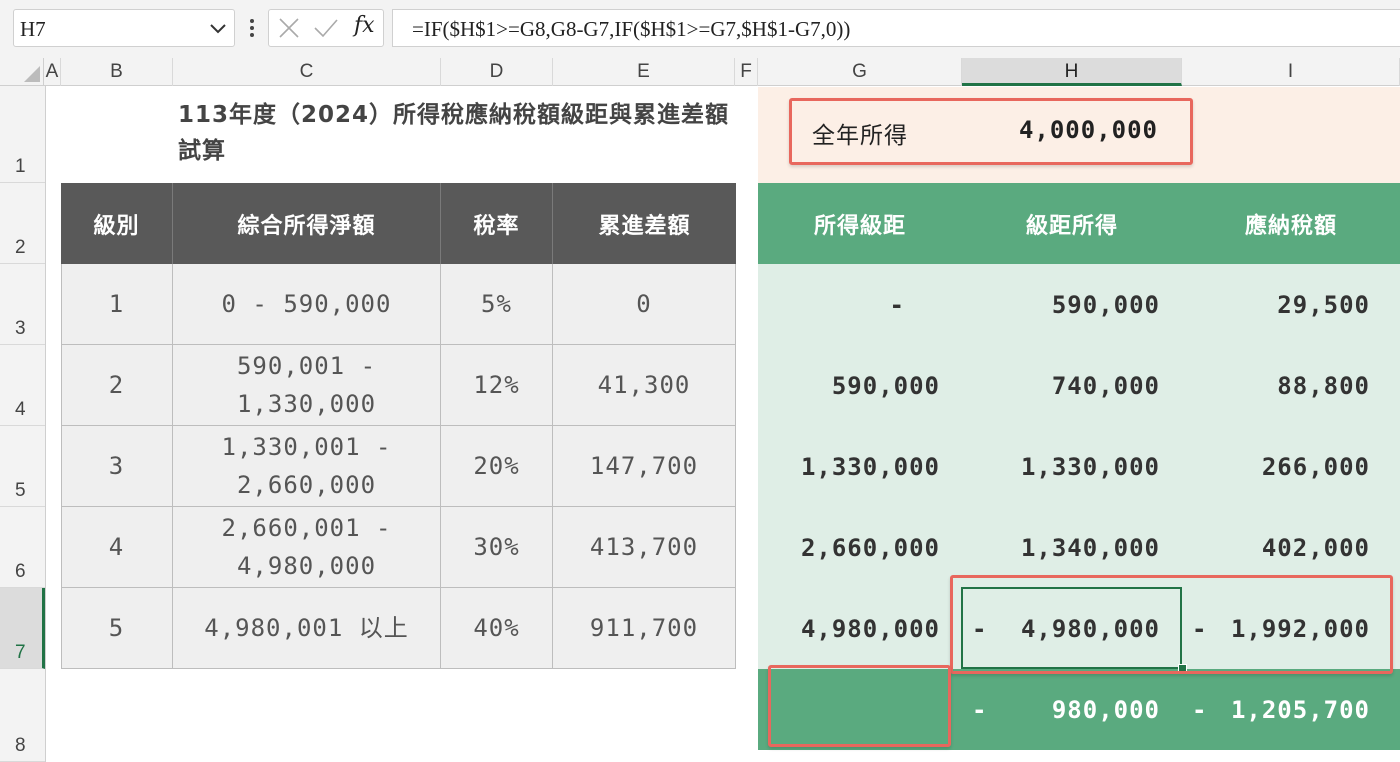 The height and width of the screenshot is (762, 1400). What do you see at coordinates (497, 547) in the screenshot?
I see `left-cell-rate: 30%` at bounding box center [497, 547].